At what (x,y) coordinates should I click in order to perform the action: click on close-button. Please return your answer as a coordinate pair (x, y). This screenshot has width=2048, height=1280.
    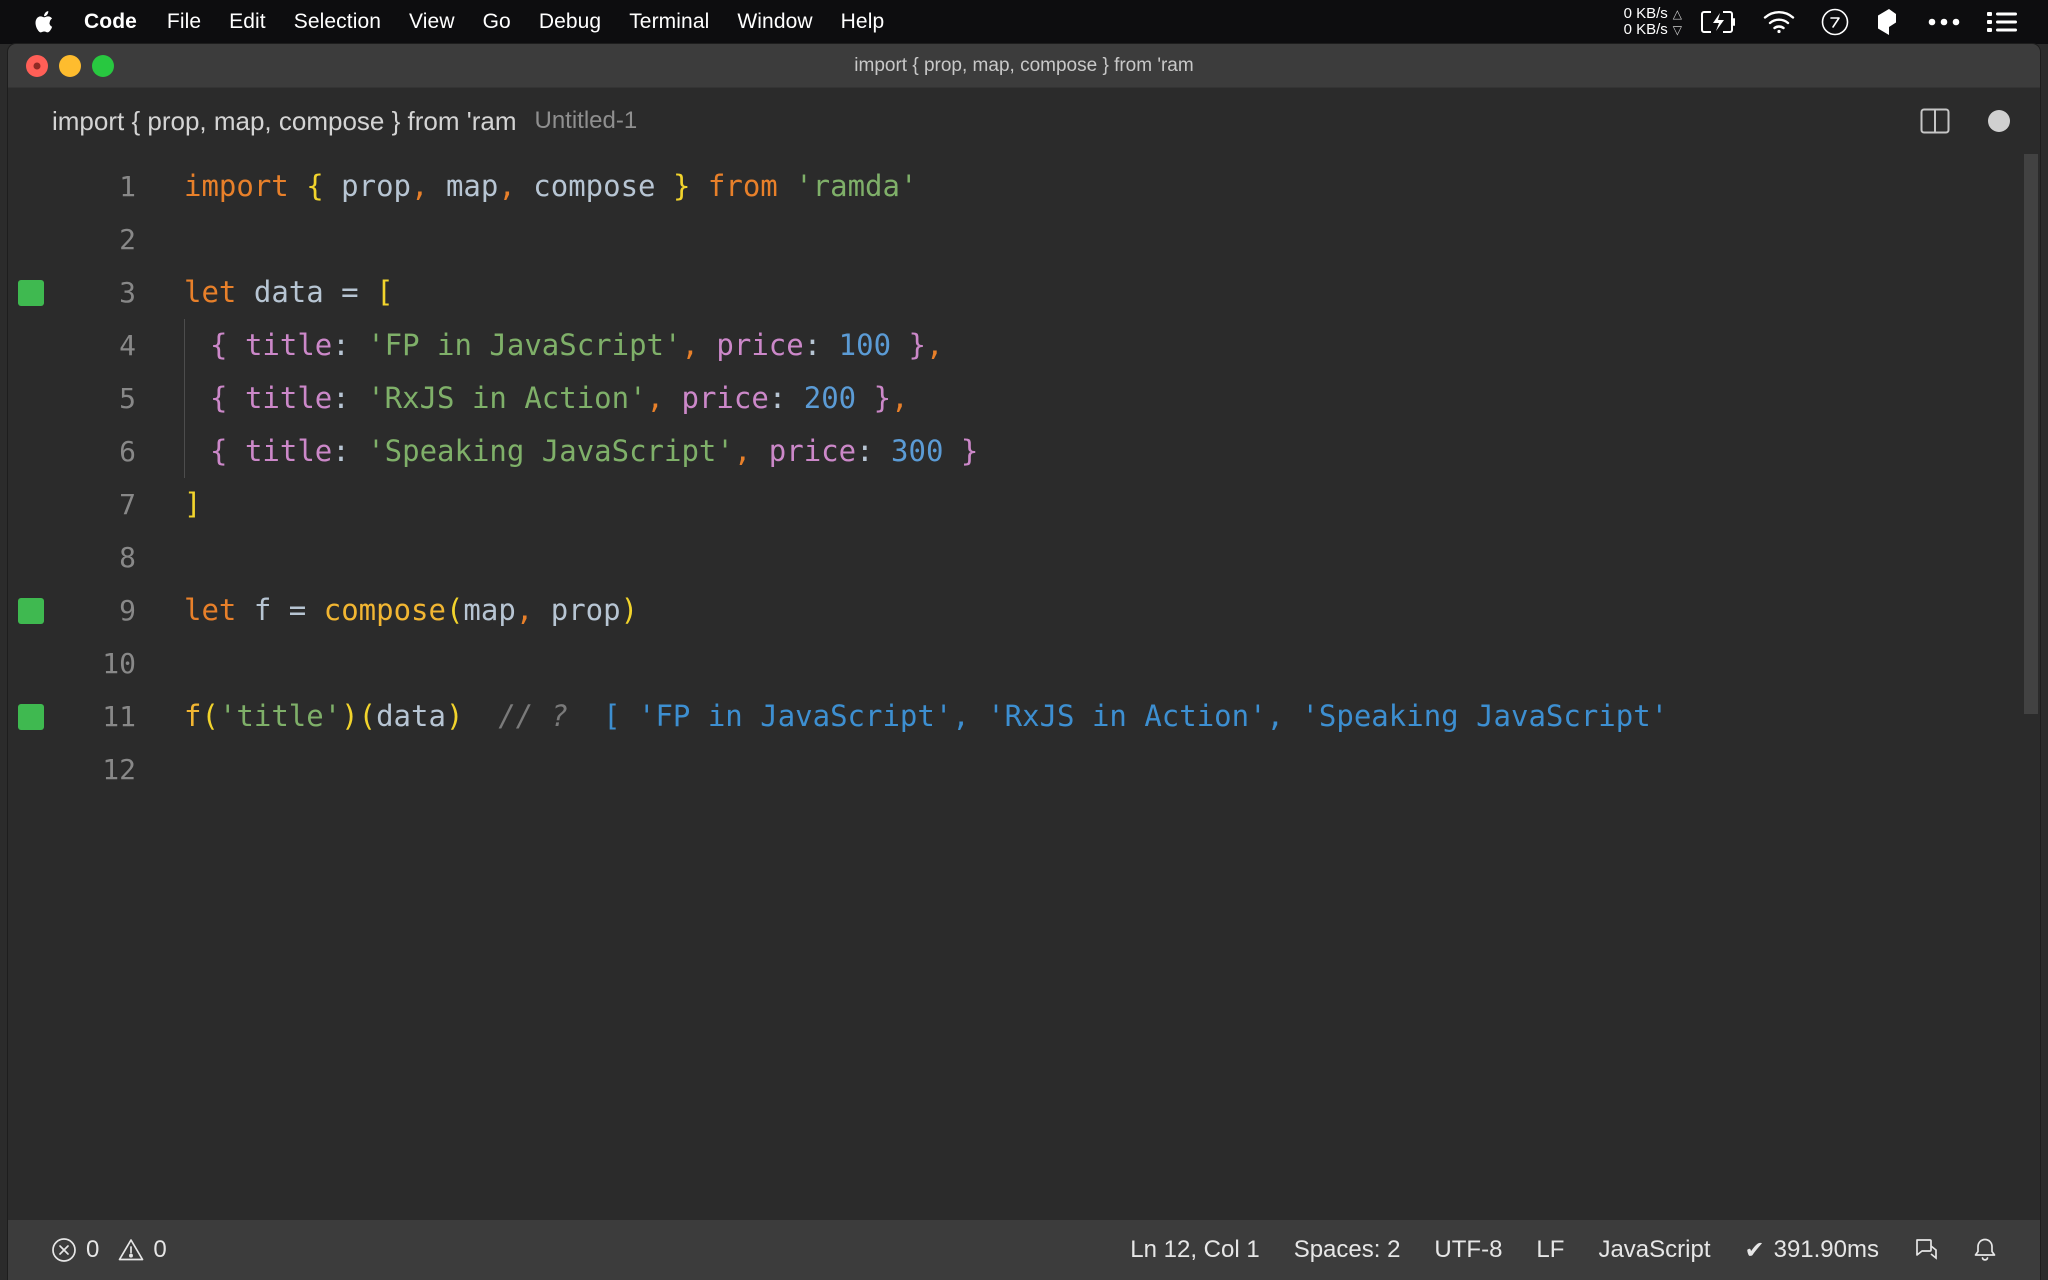
    Looking at the image, I should click on (37, 65).